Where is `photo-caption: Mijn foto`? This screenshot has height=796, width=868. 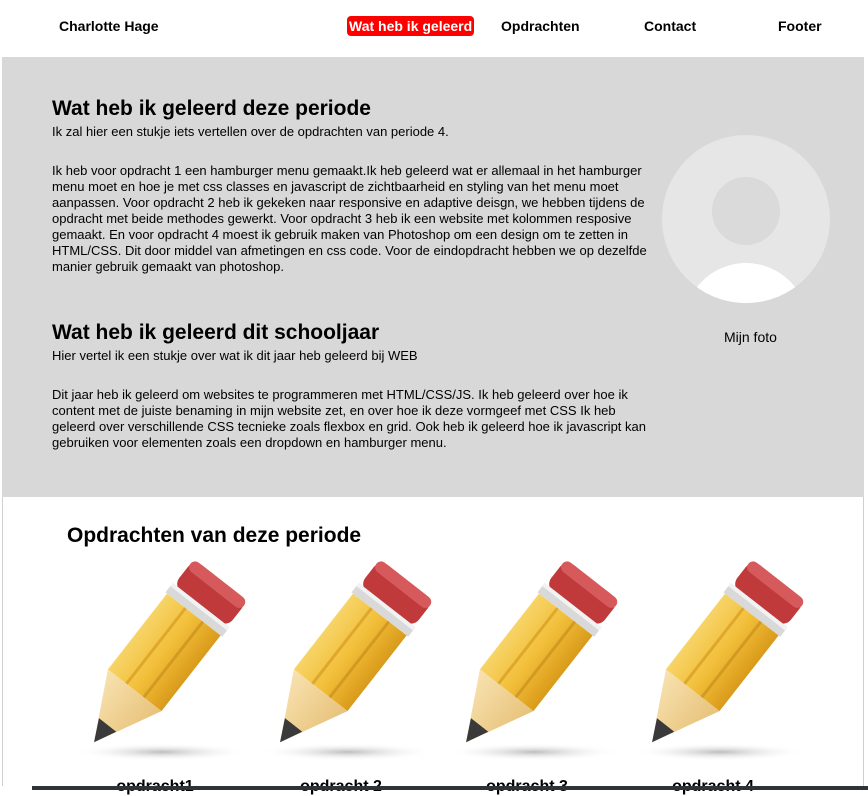 photo-caption: Mijn foto is located at coordinates (750, 337).